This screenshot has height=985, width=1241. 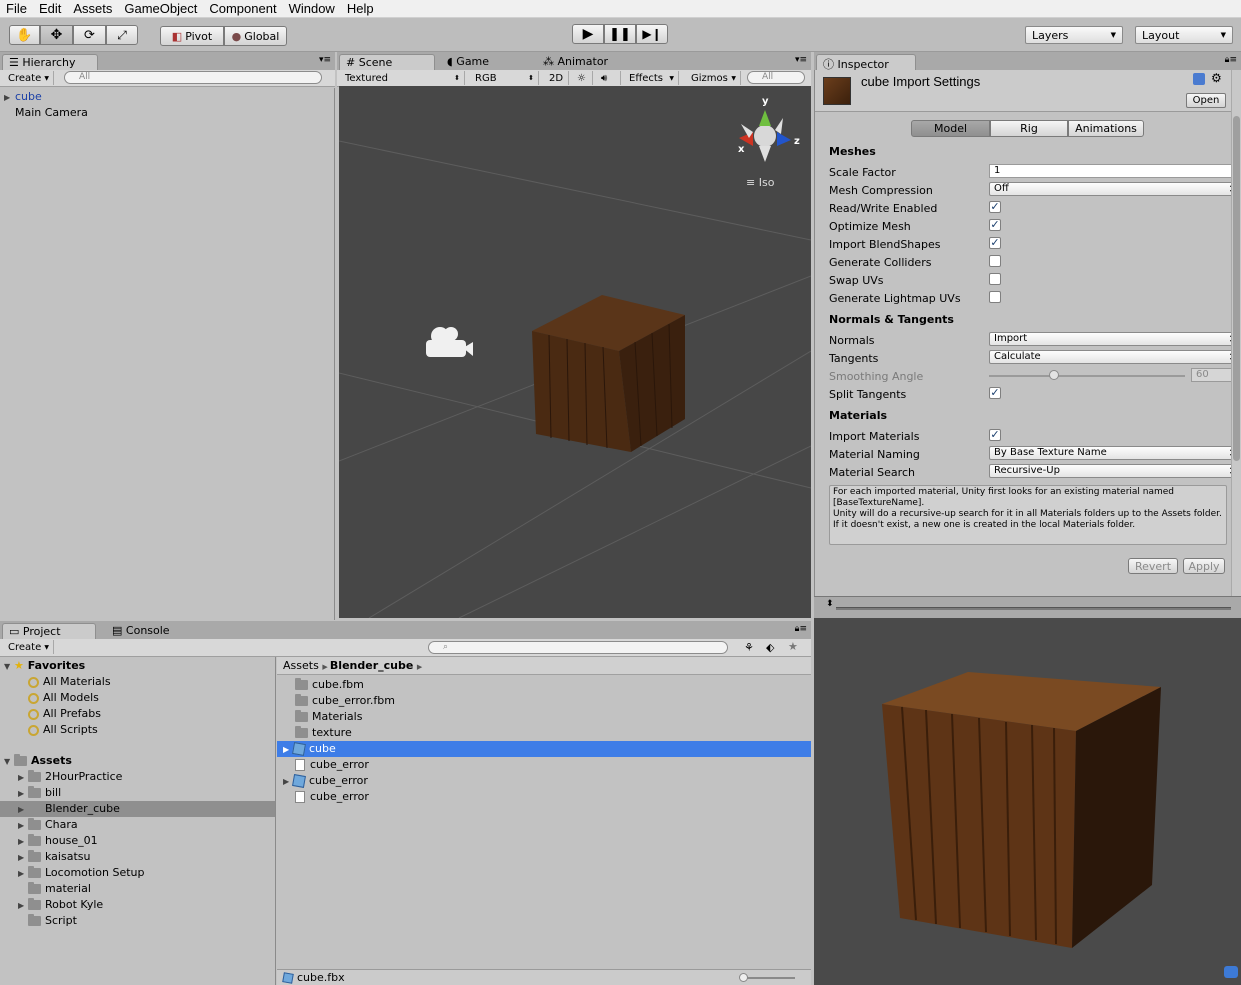 What do you see at coordinates (59, 889) in the screenshot?
I see `asset-folder: material` at bounding box center [59, 889].